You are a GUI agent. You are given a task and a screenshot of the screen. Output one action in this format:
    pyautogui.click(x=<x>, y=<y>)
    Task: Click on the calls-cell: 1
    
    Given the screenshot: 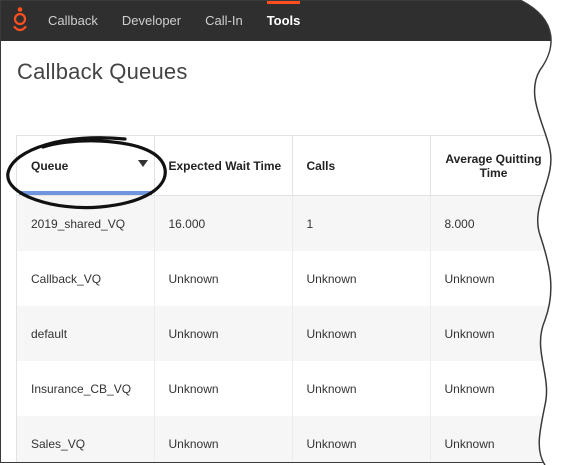 What is the action you would take?
    pyautogui.click(x=361, y=223)
    